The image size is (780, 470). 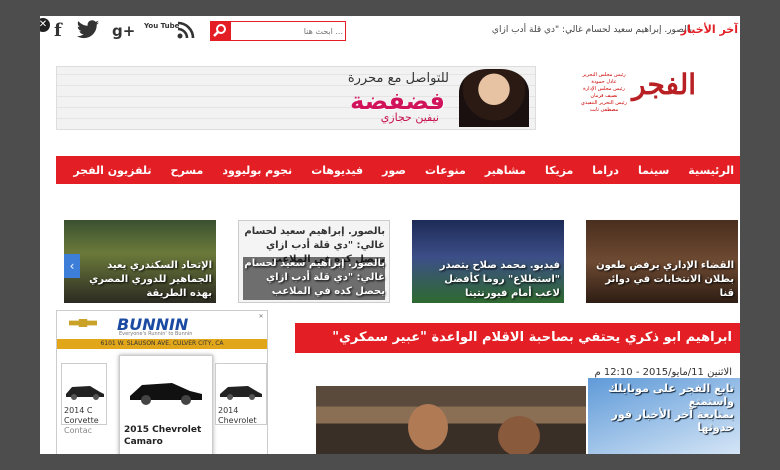 I want to click on nav-item-drama: دراما, so click(x=605, y=170).